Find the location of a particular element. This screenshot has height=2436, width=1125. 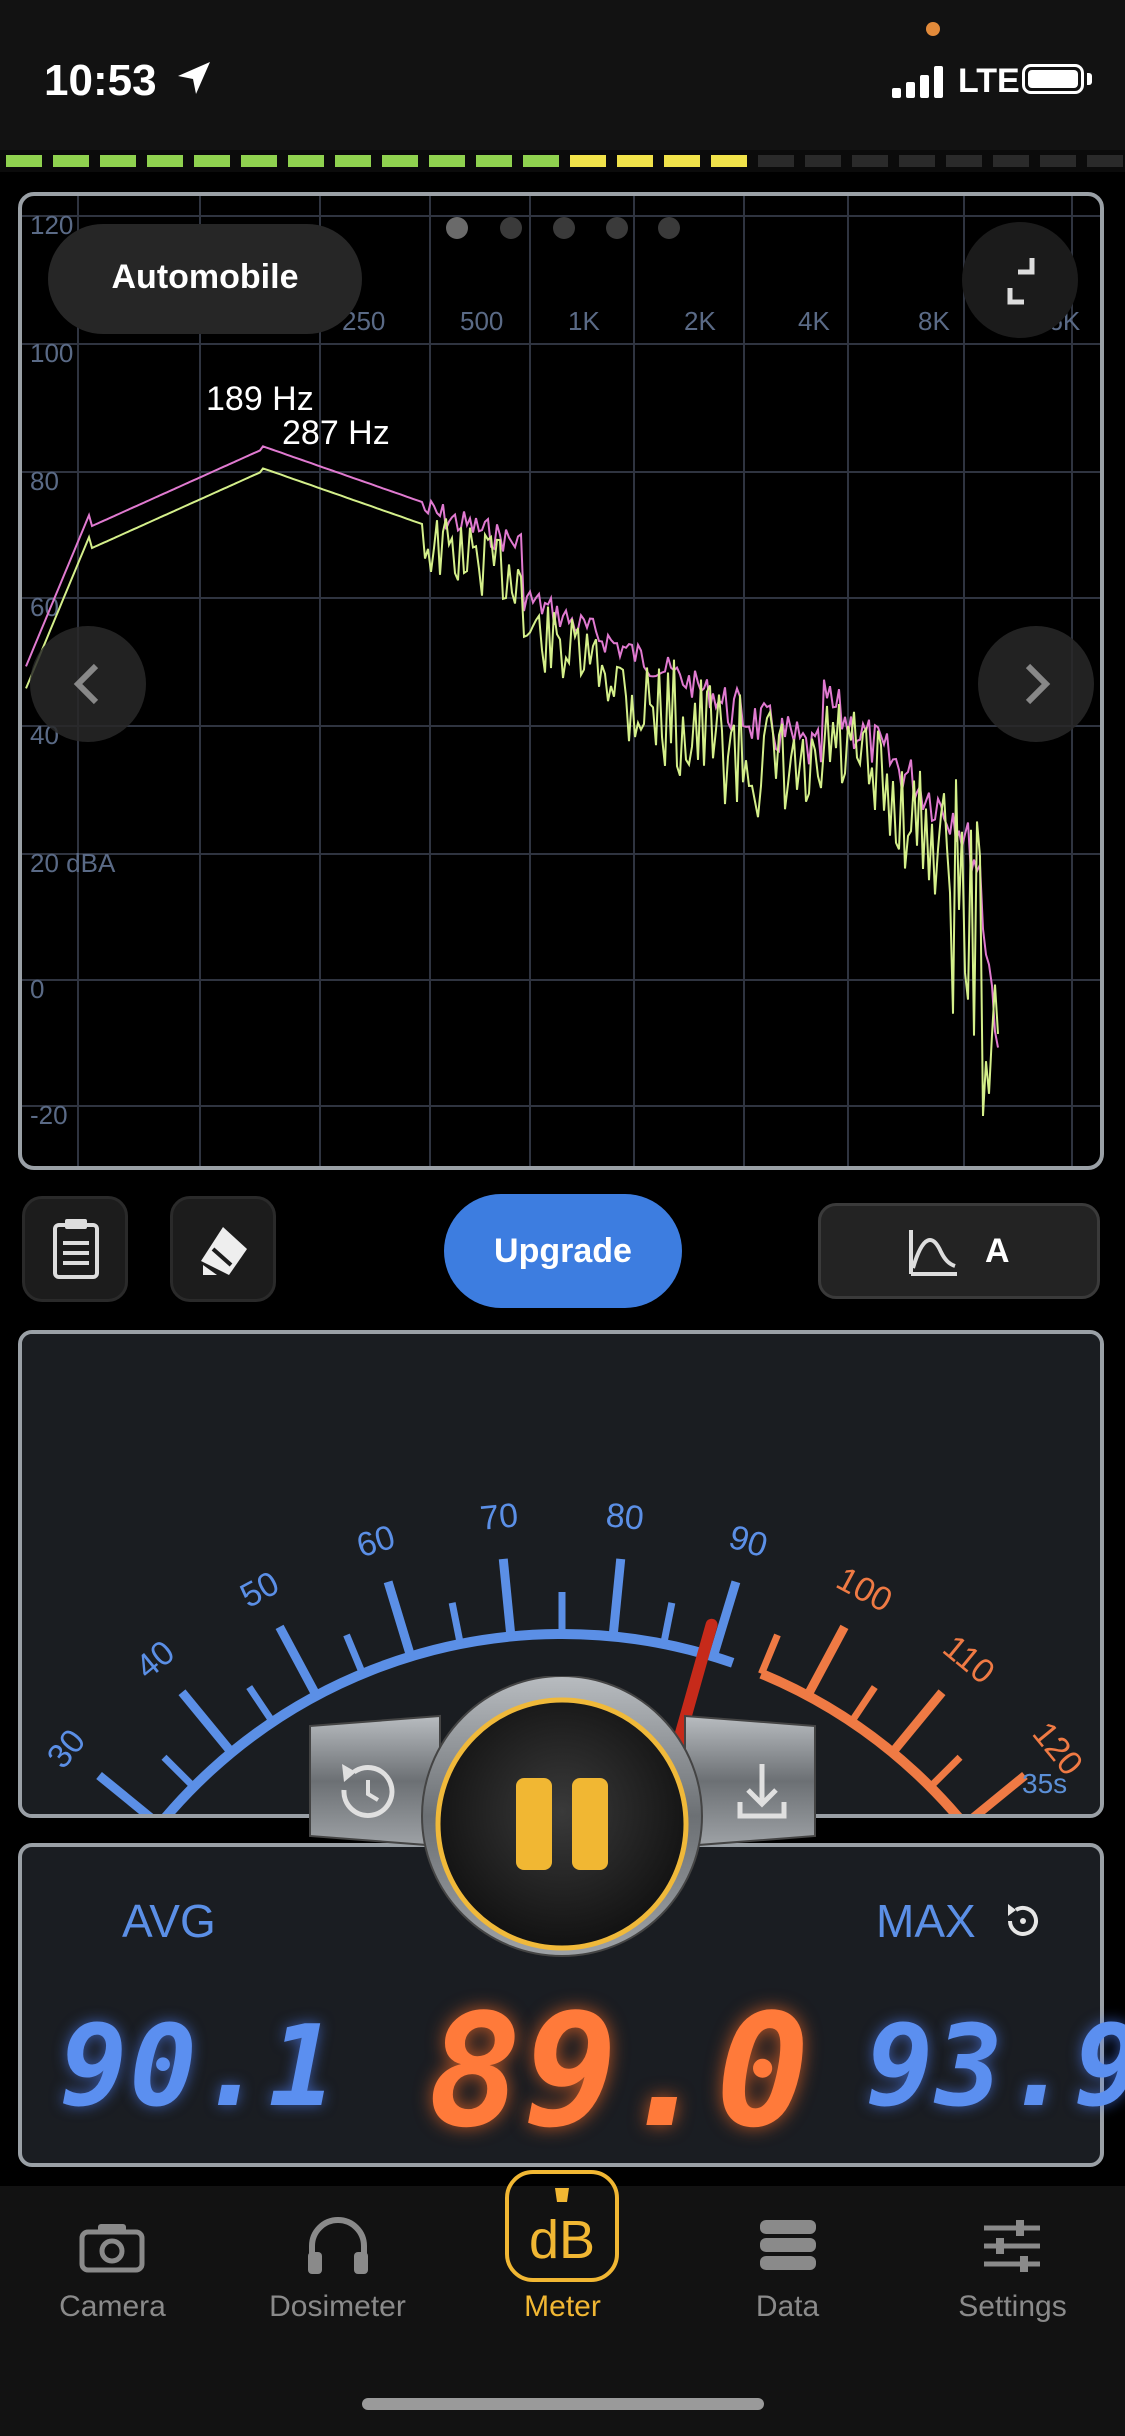

weighting-label: A is located at coordinates (997, 1251).